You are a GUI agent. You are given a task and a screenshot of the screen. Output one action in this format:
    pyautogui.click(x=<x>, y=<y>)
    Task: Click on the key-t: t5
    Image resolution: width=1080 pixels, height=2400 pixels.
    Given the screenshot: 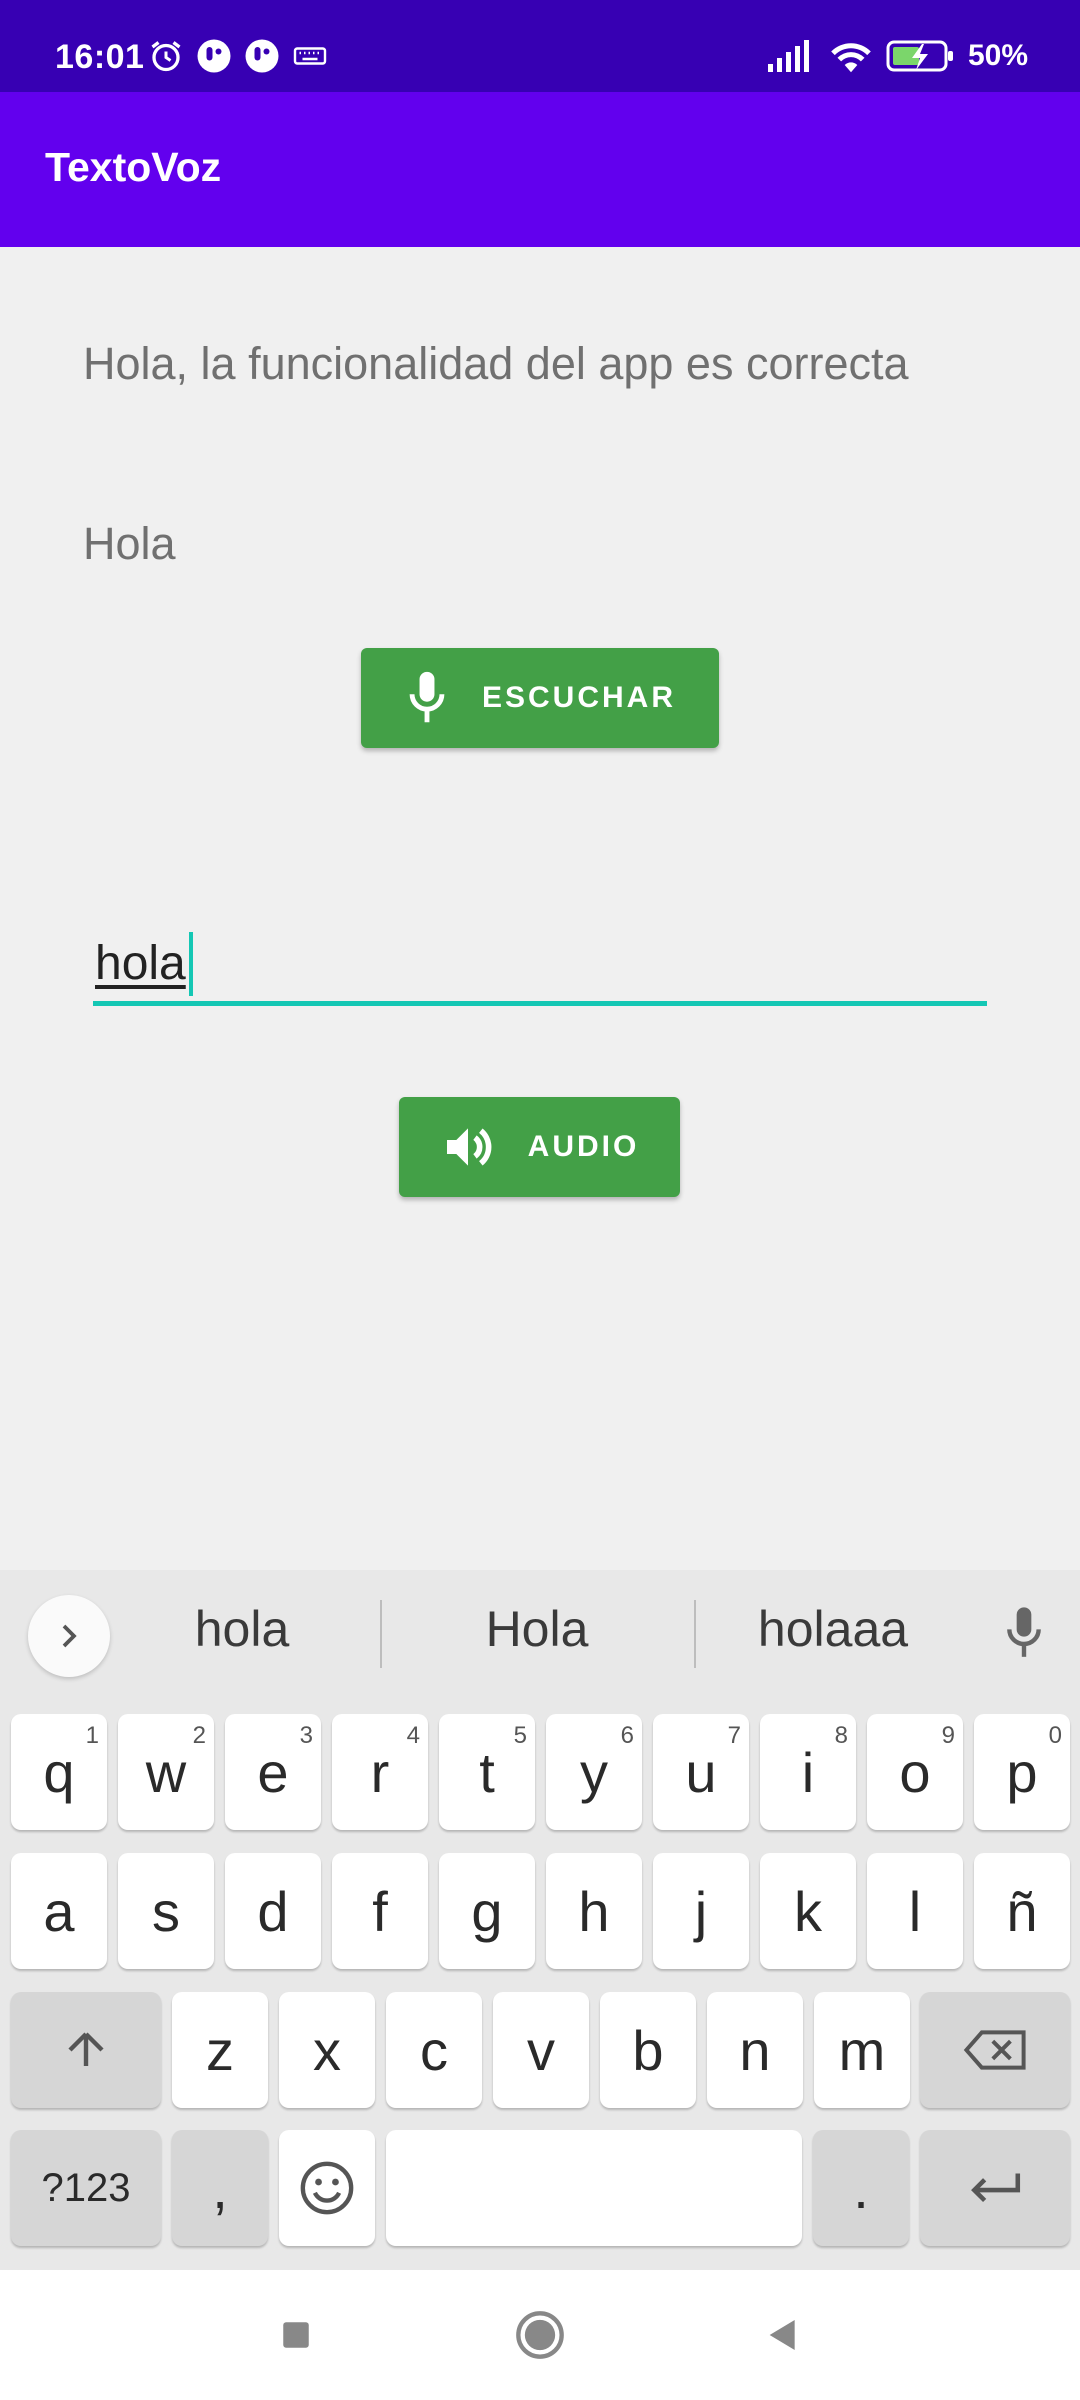 What is the action you would take?
    pyautogui.click(x=487, y=1772)
    